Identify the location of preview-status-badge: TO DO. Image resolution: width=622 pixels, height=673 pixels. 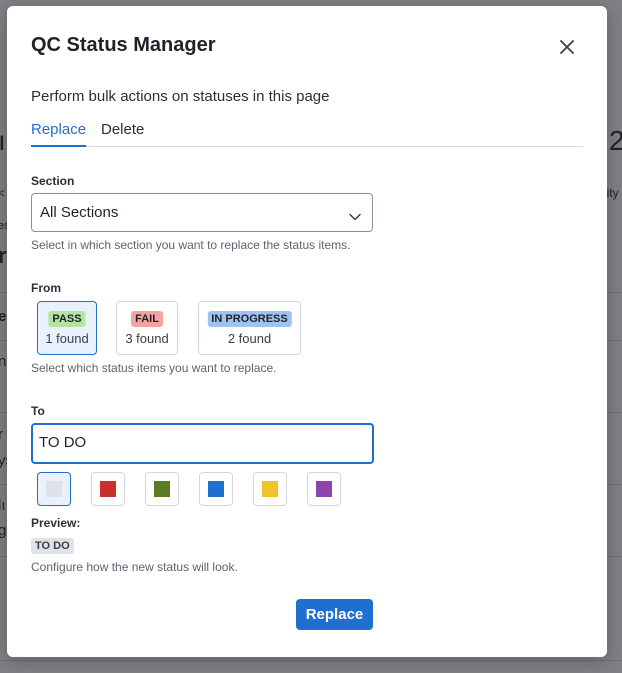
(52, 546).